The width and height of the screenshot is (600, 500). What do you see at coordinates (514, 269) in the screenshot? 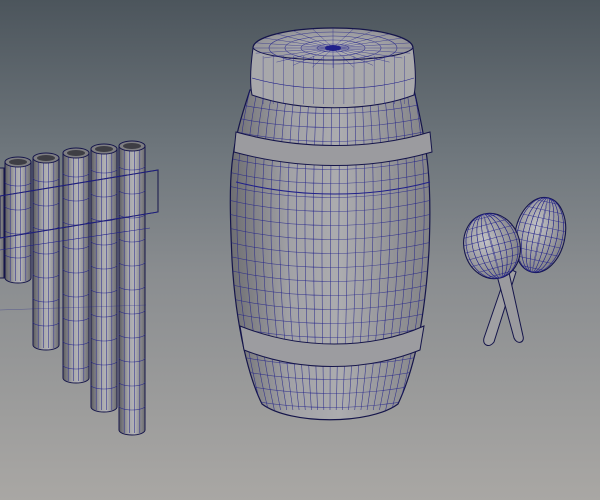
I see `maracas-mesh` at bounding box center [514, 269].